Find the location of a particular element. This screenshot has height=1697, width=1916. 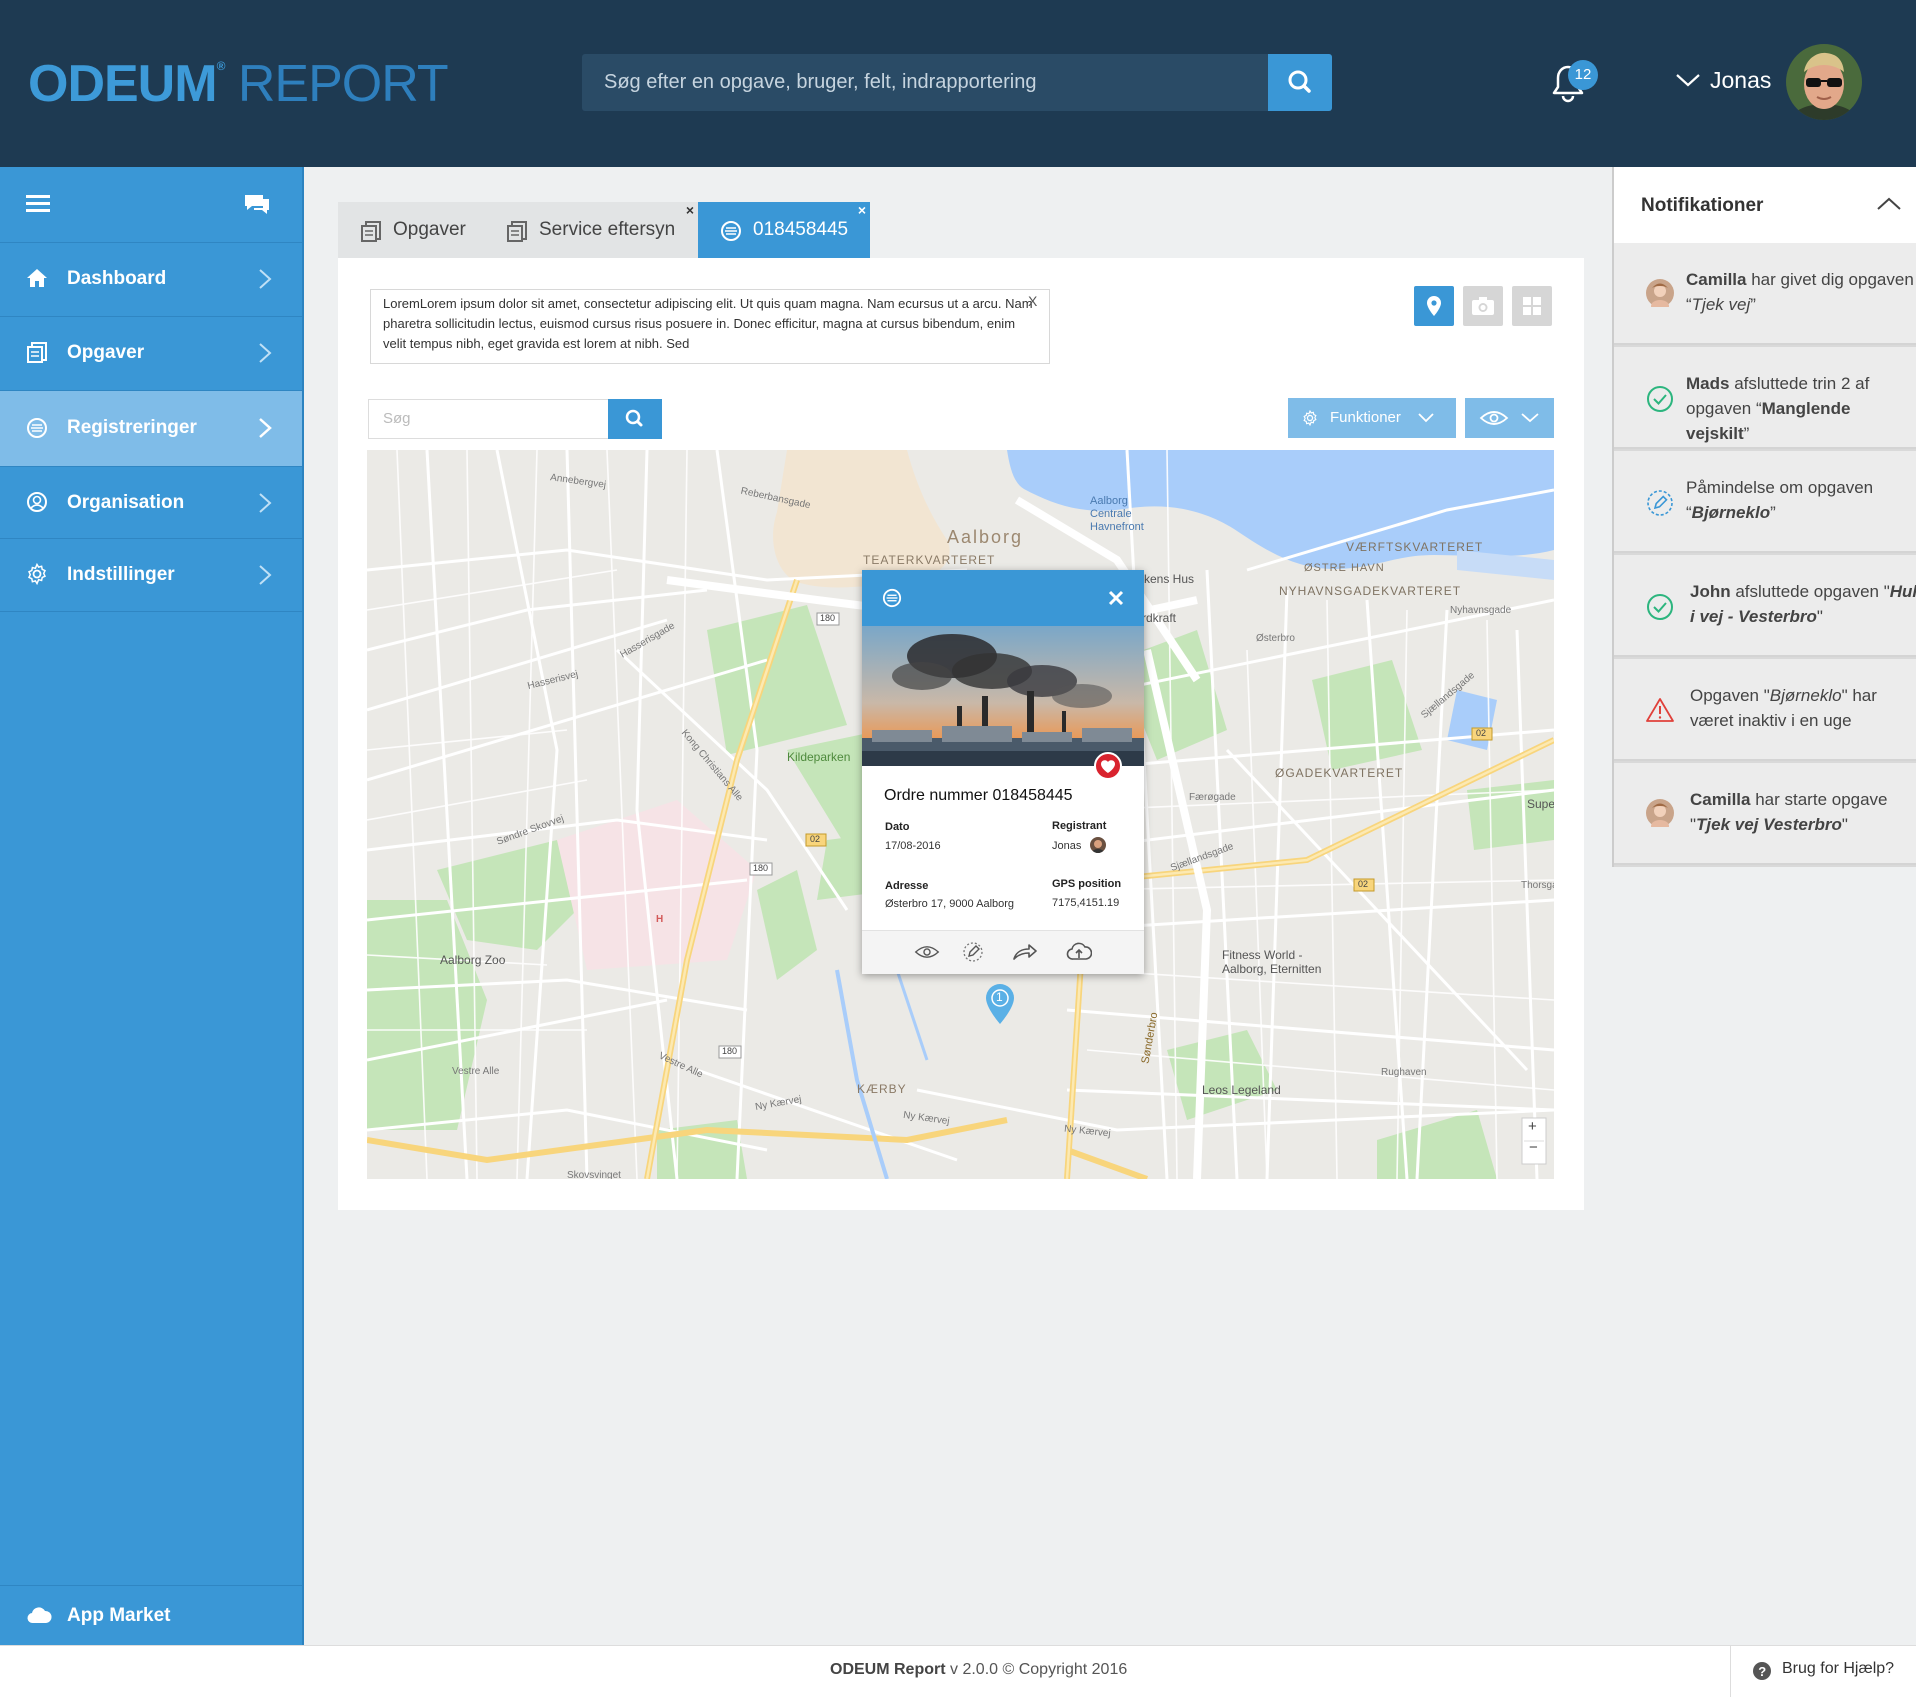

global-search-button is located at coordinates (1300, 82).